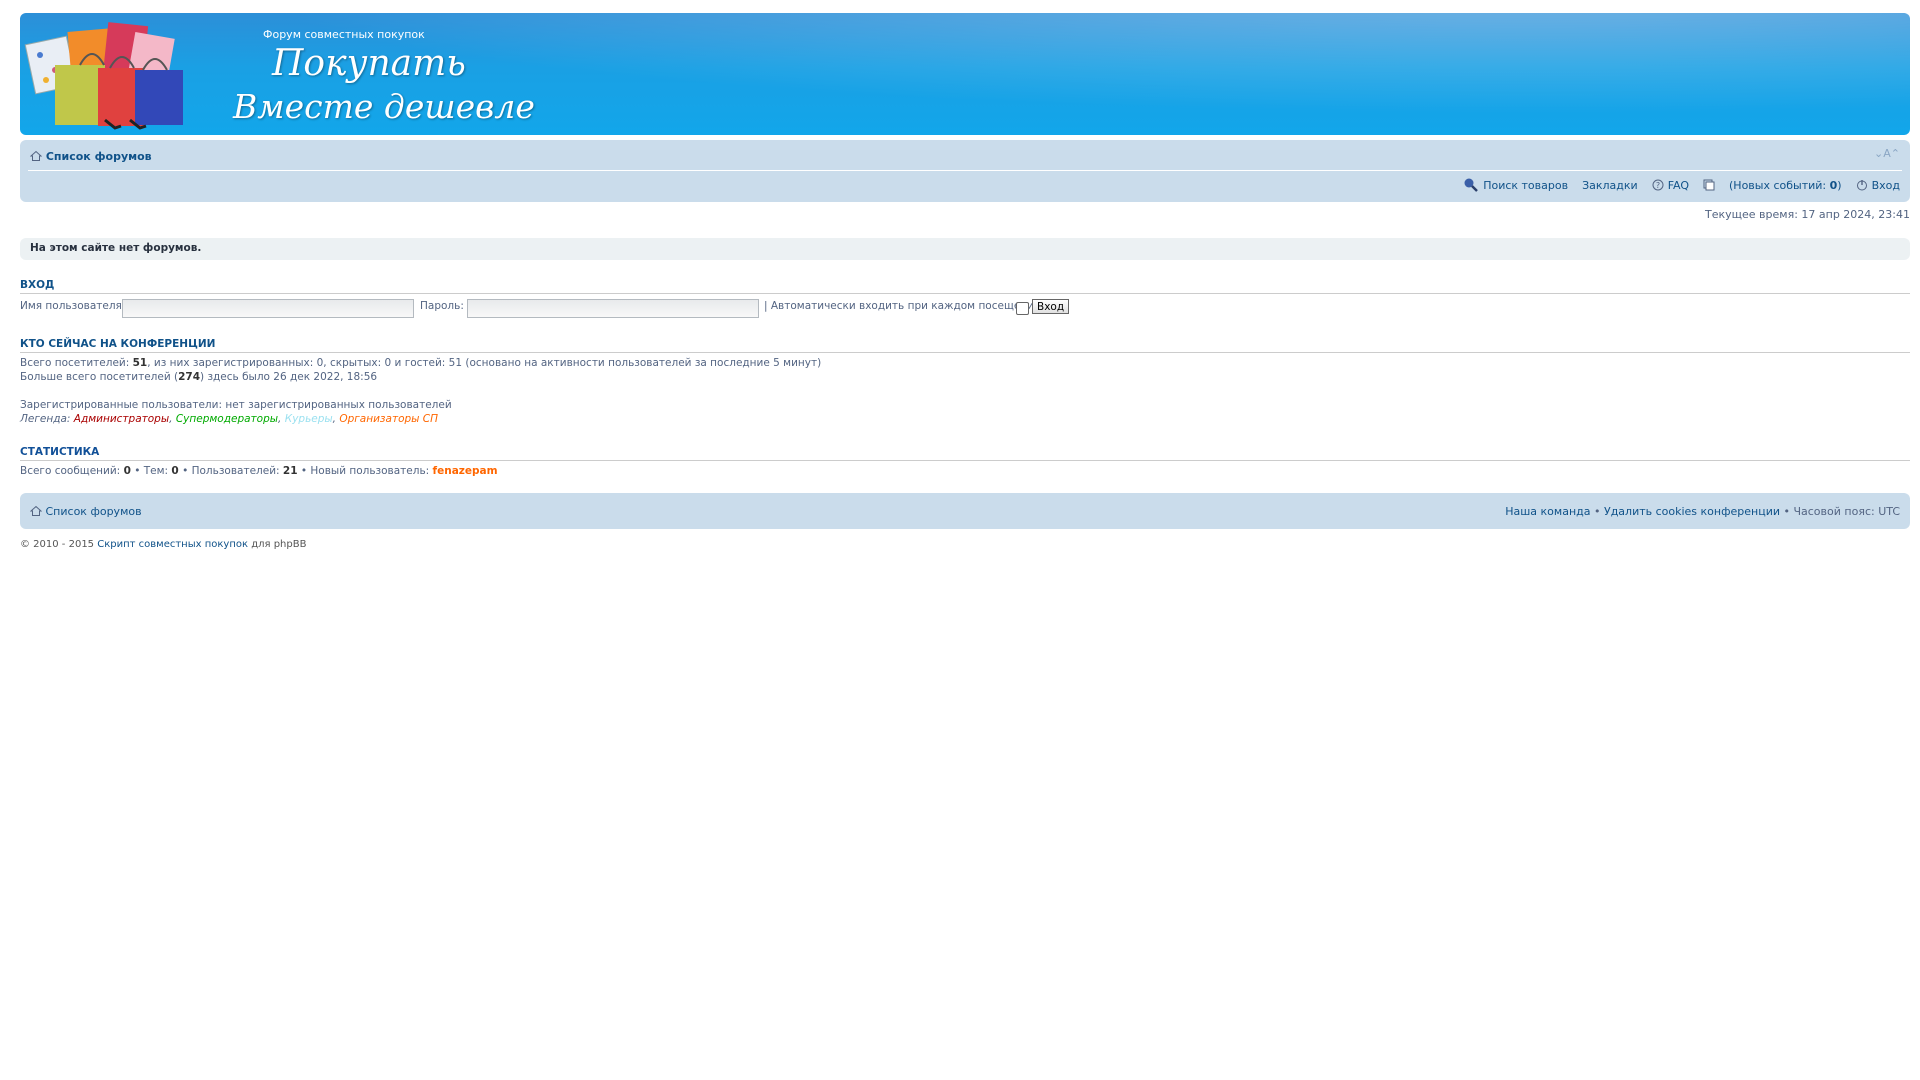 The image size is (1920, 1080). I want to click on stats-users-count: 21, so click(290, 471).